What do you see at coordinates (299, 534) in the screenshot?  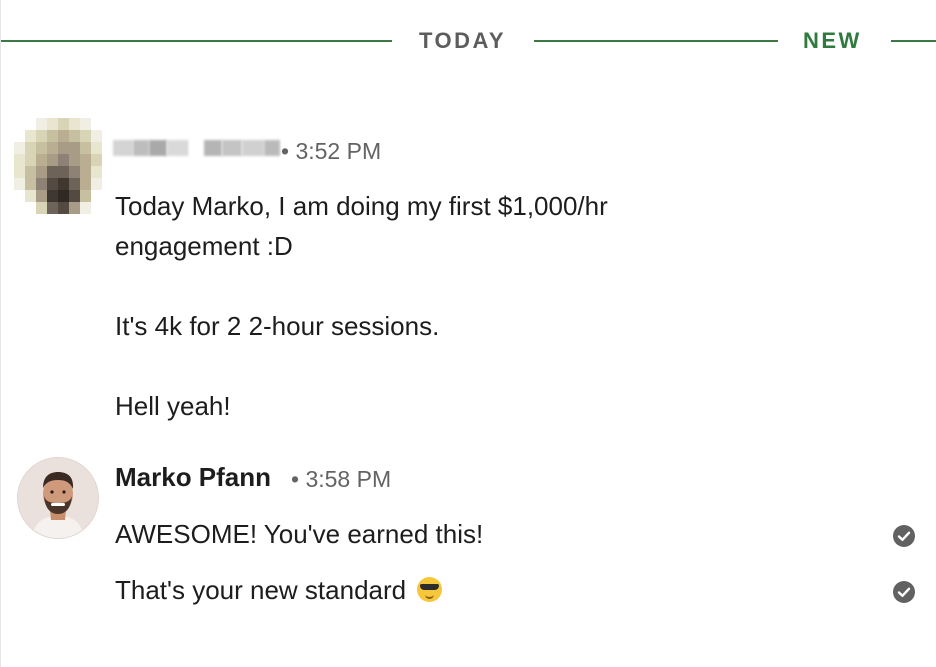 I see `message-text-line: AWESOME! You've earned this!` at bounding box center [299, 534].